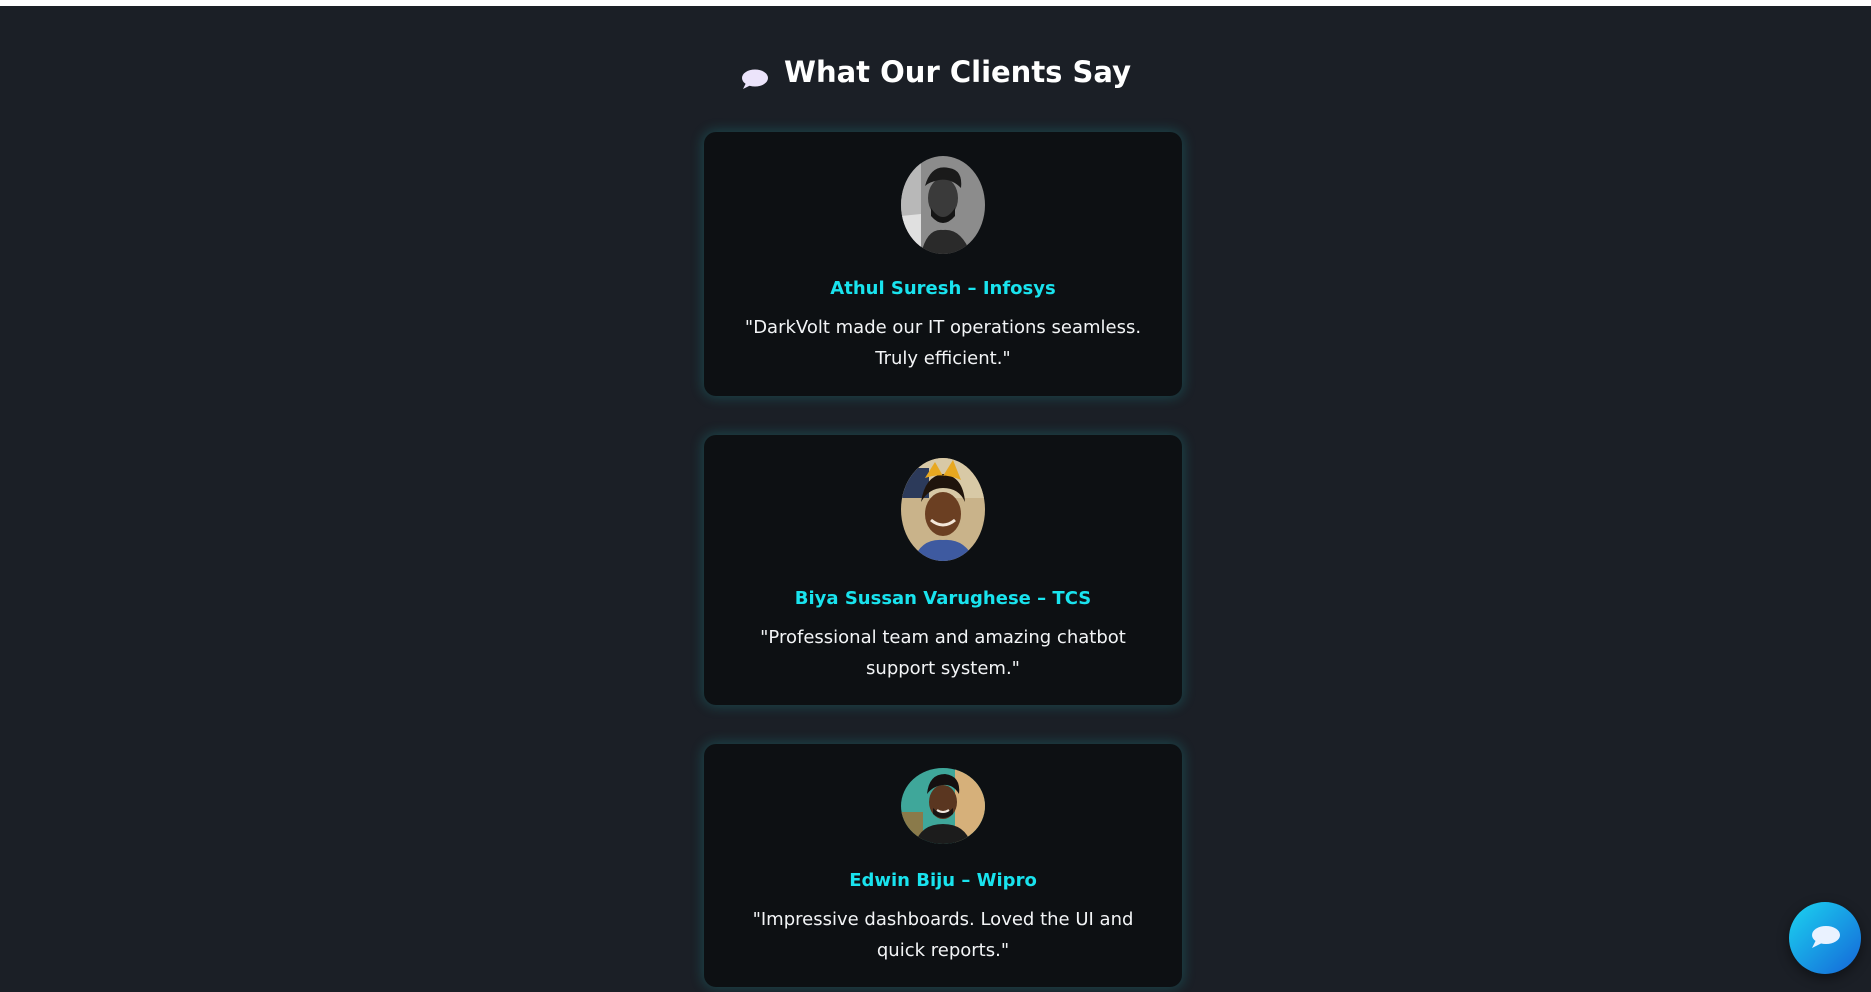 The width and height of the screenshot is (1871, 992). What do you see at coordinates (943, 598) in the screenshot?
I see `client-name: Biya Sussan Varughese – TCS` at bounding box center [943, 598].